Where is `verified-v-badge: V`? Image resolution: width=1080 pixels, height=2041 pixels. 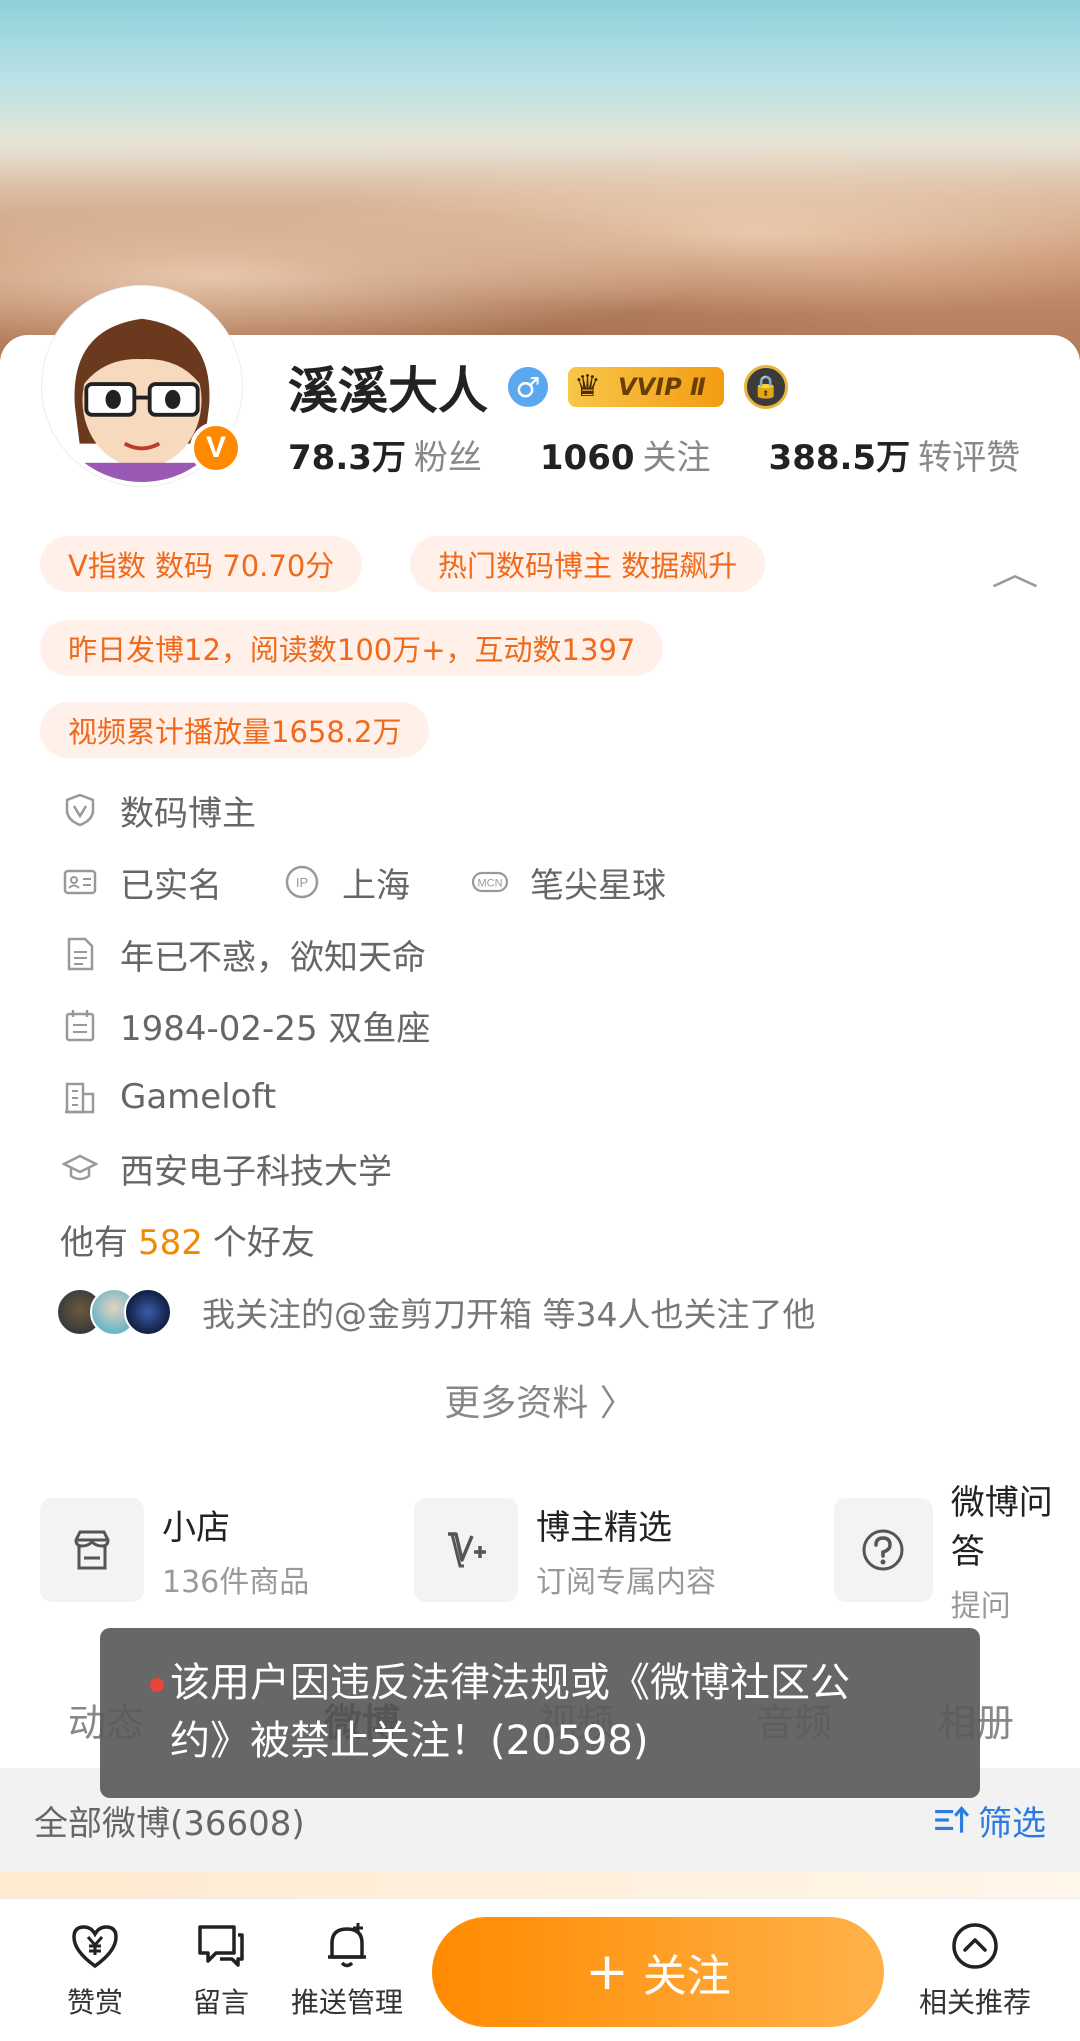 verified-v-badge: V is located at coordinates (216, 448).